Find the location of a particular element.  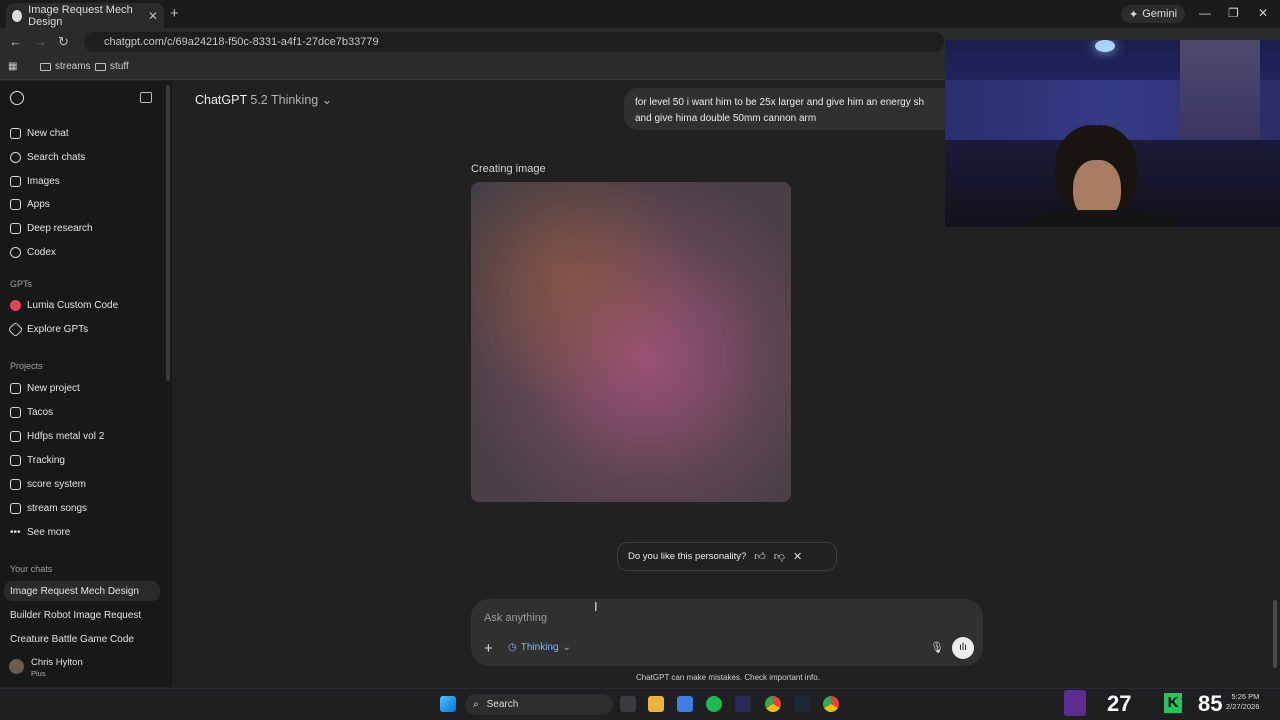

gemini-button: ✦ Gemini is located at coordinates (1153, 14).